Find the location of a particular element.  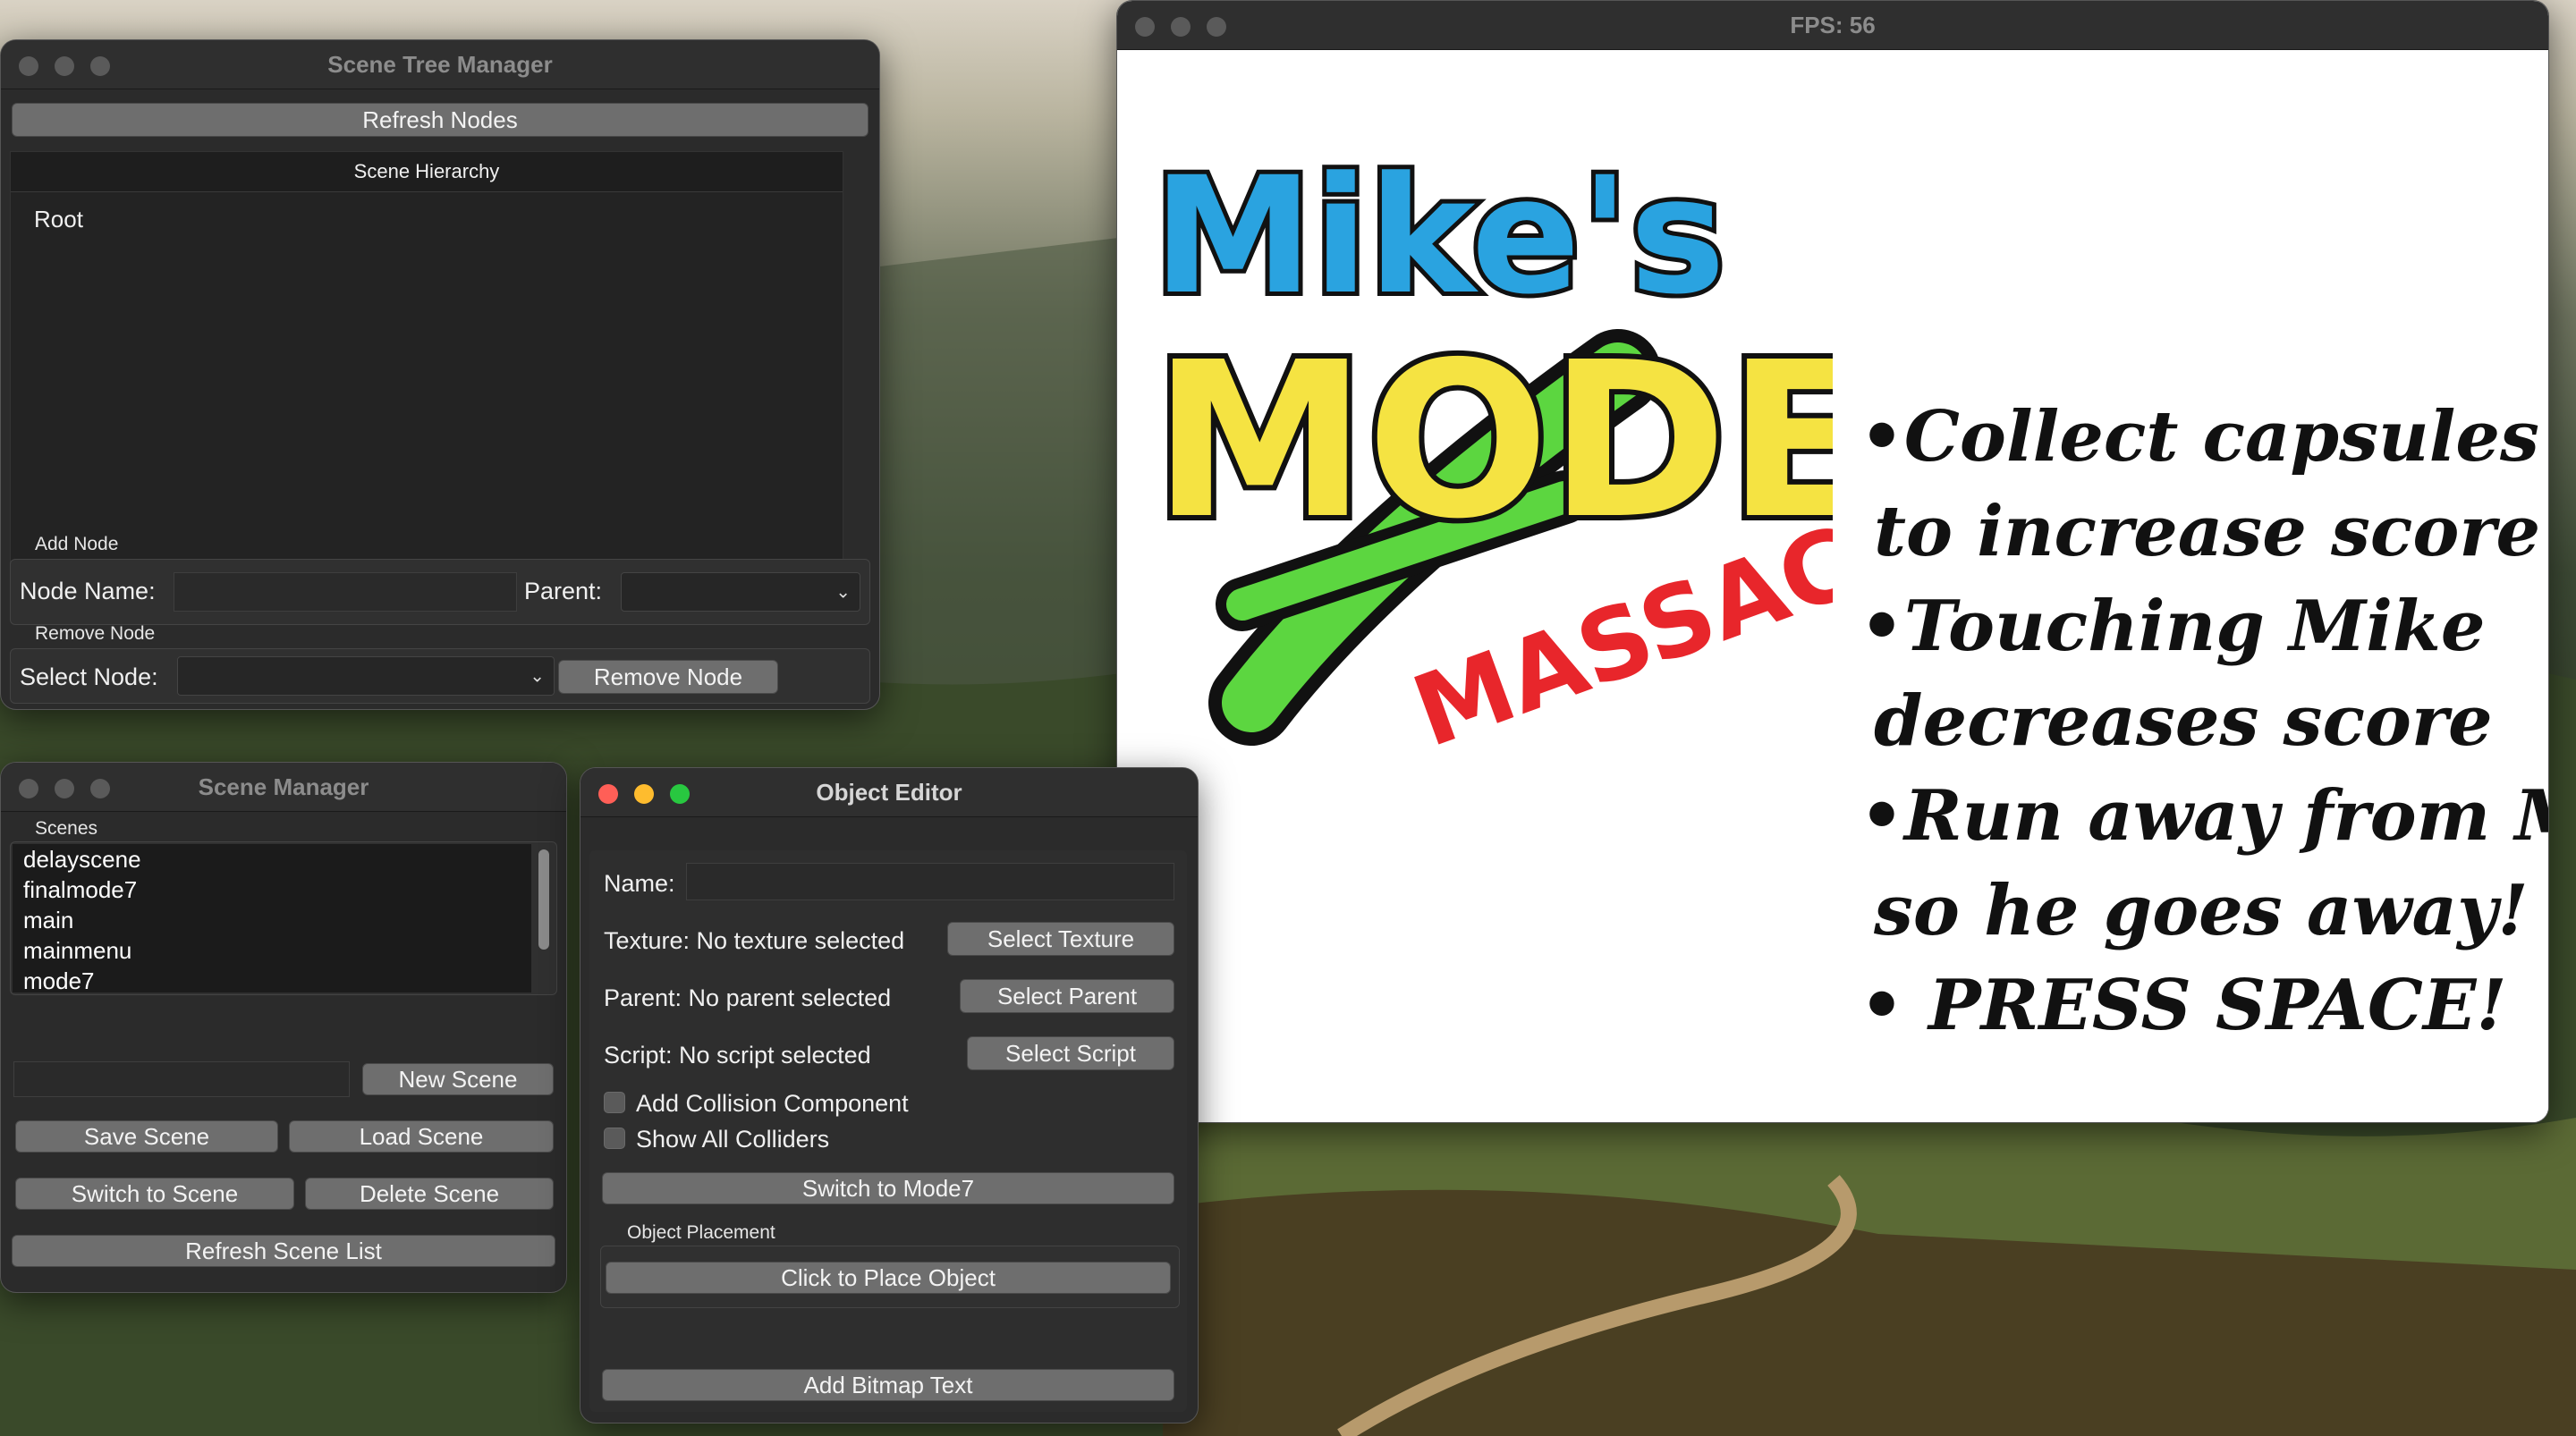

show-colliders-checkbox is located at coordinates (614, 1138).